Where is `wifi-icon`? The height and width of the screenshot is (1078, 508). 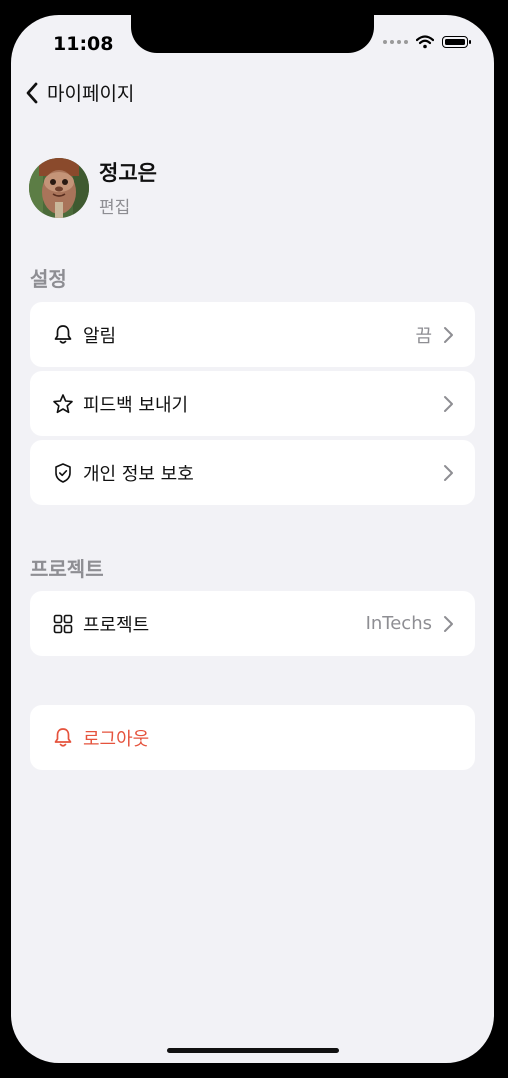 wifi-icon is located at coordinates (425, 42).